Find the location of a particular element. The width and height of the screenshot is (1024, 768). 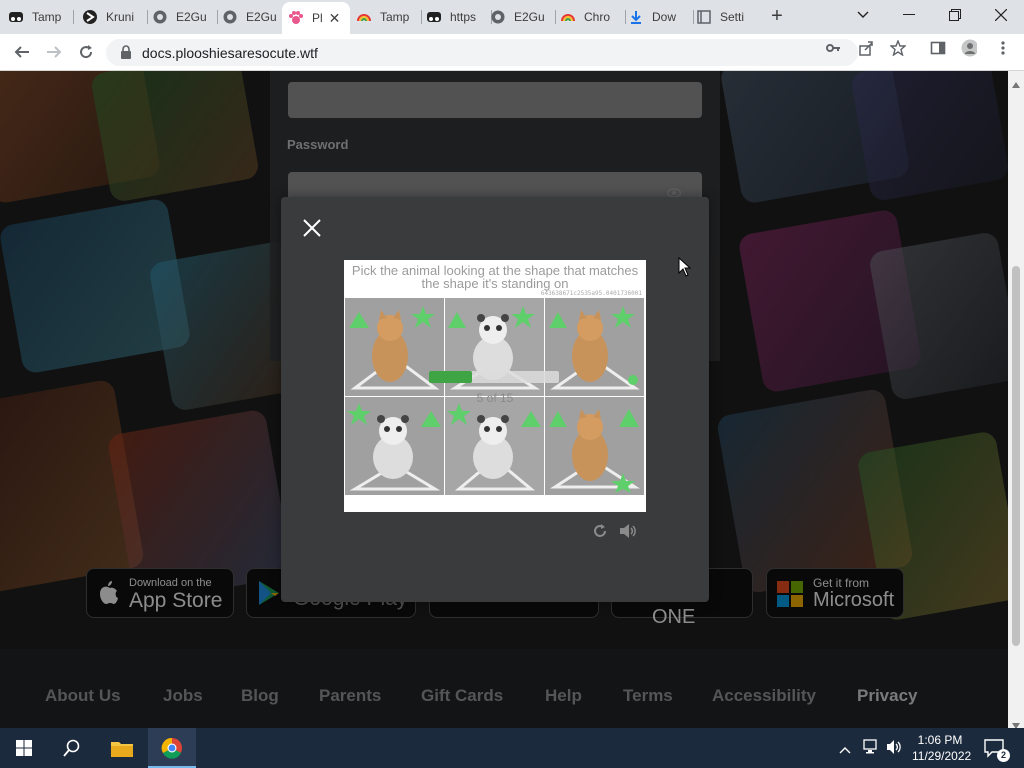

back-arrow-icon is located at coordinates (22, 52).